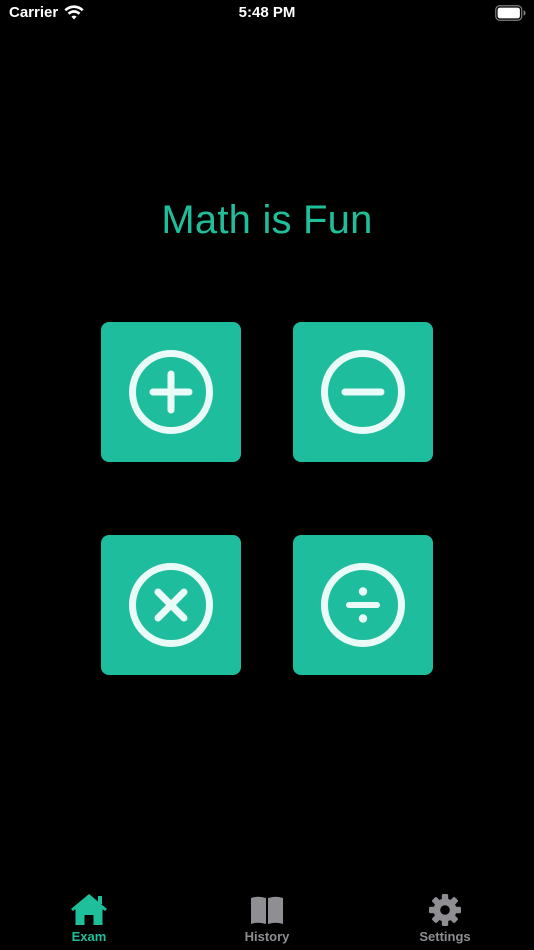 This screenshot has height=950, width=534. I want to click on tab-bar: Exam History Settings, so click(267, 916).